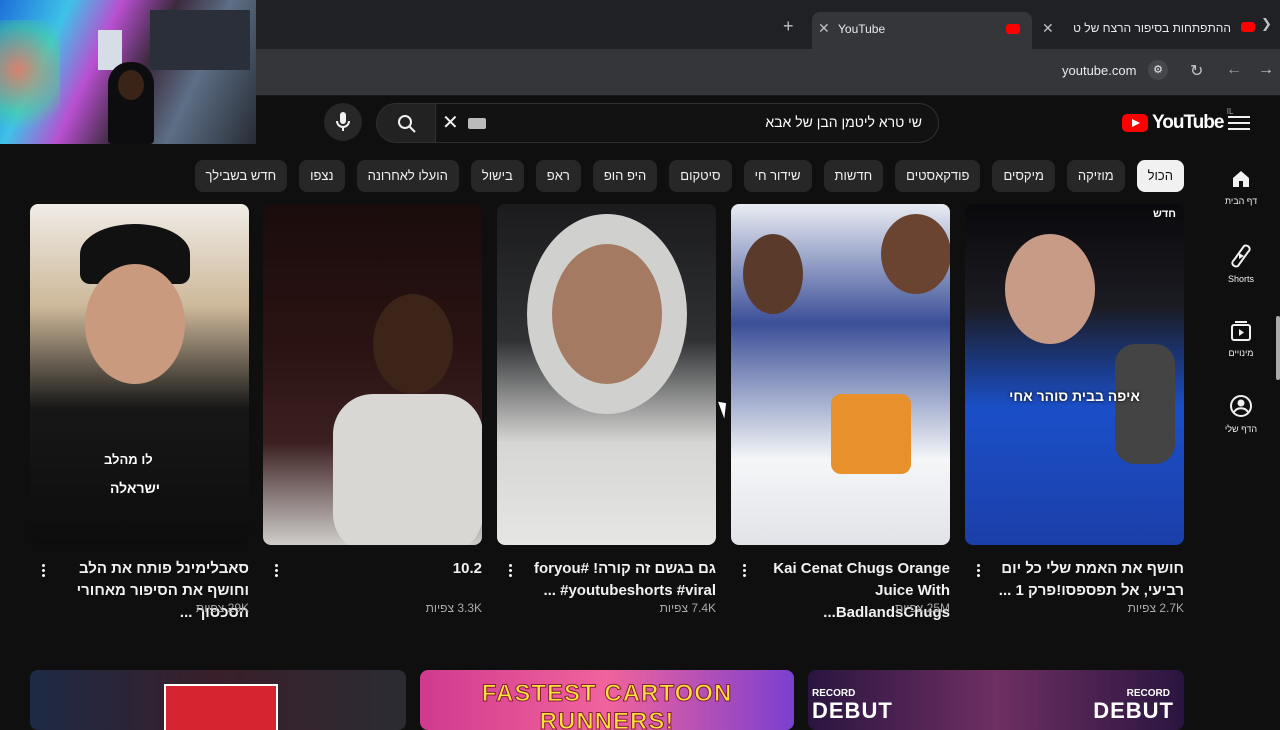 This screenshot has height=730, width=1280. Describe the element at coordinates (1188, 122) in the screenshot. I see `logo-text: YouTube` at that location.